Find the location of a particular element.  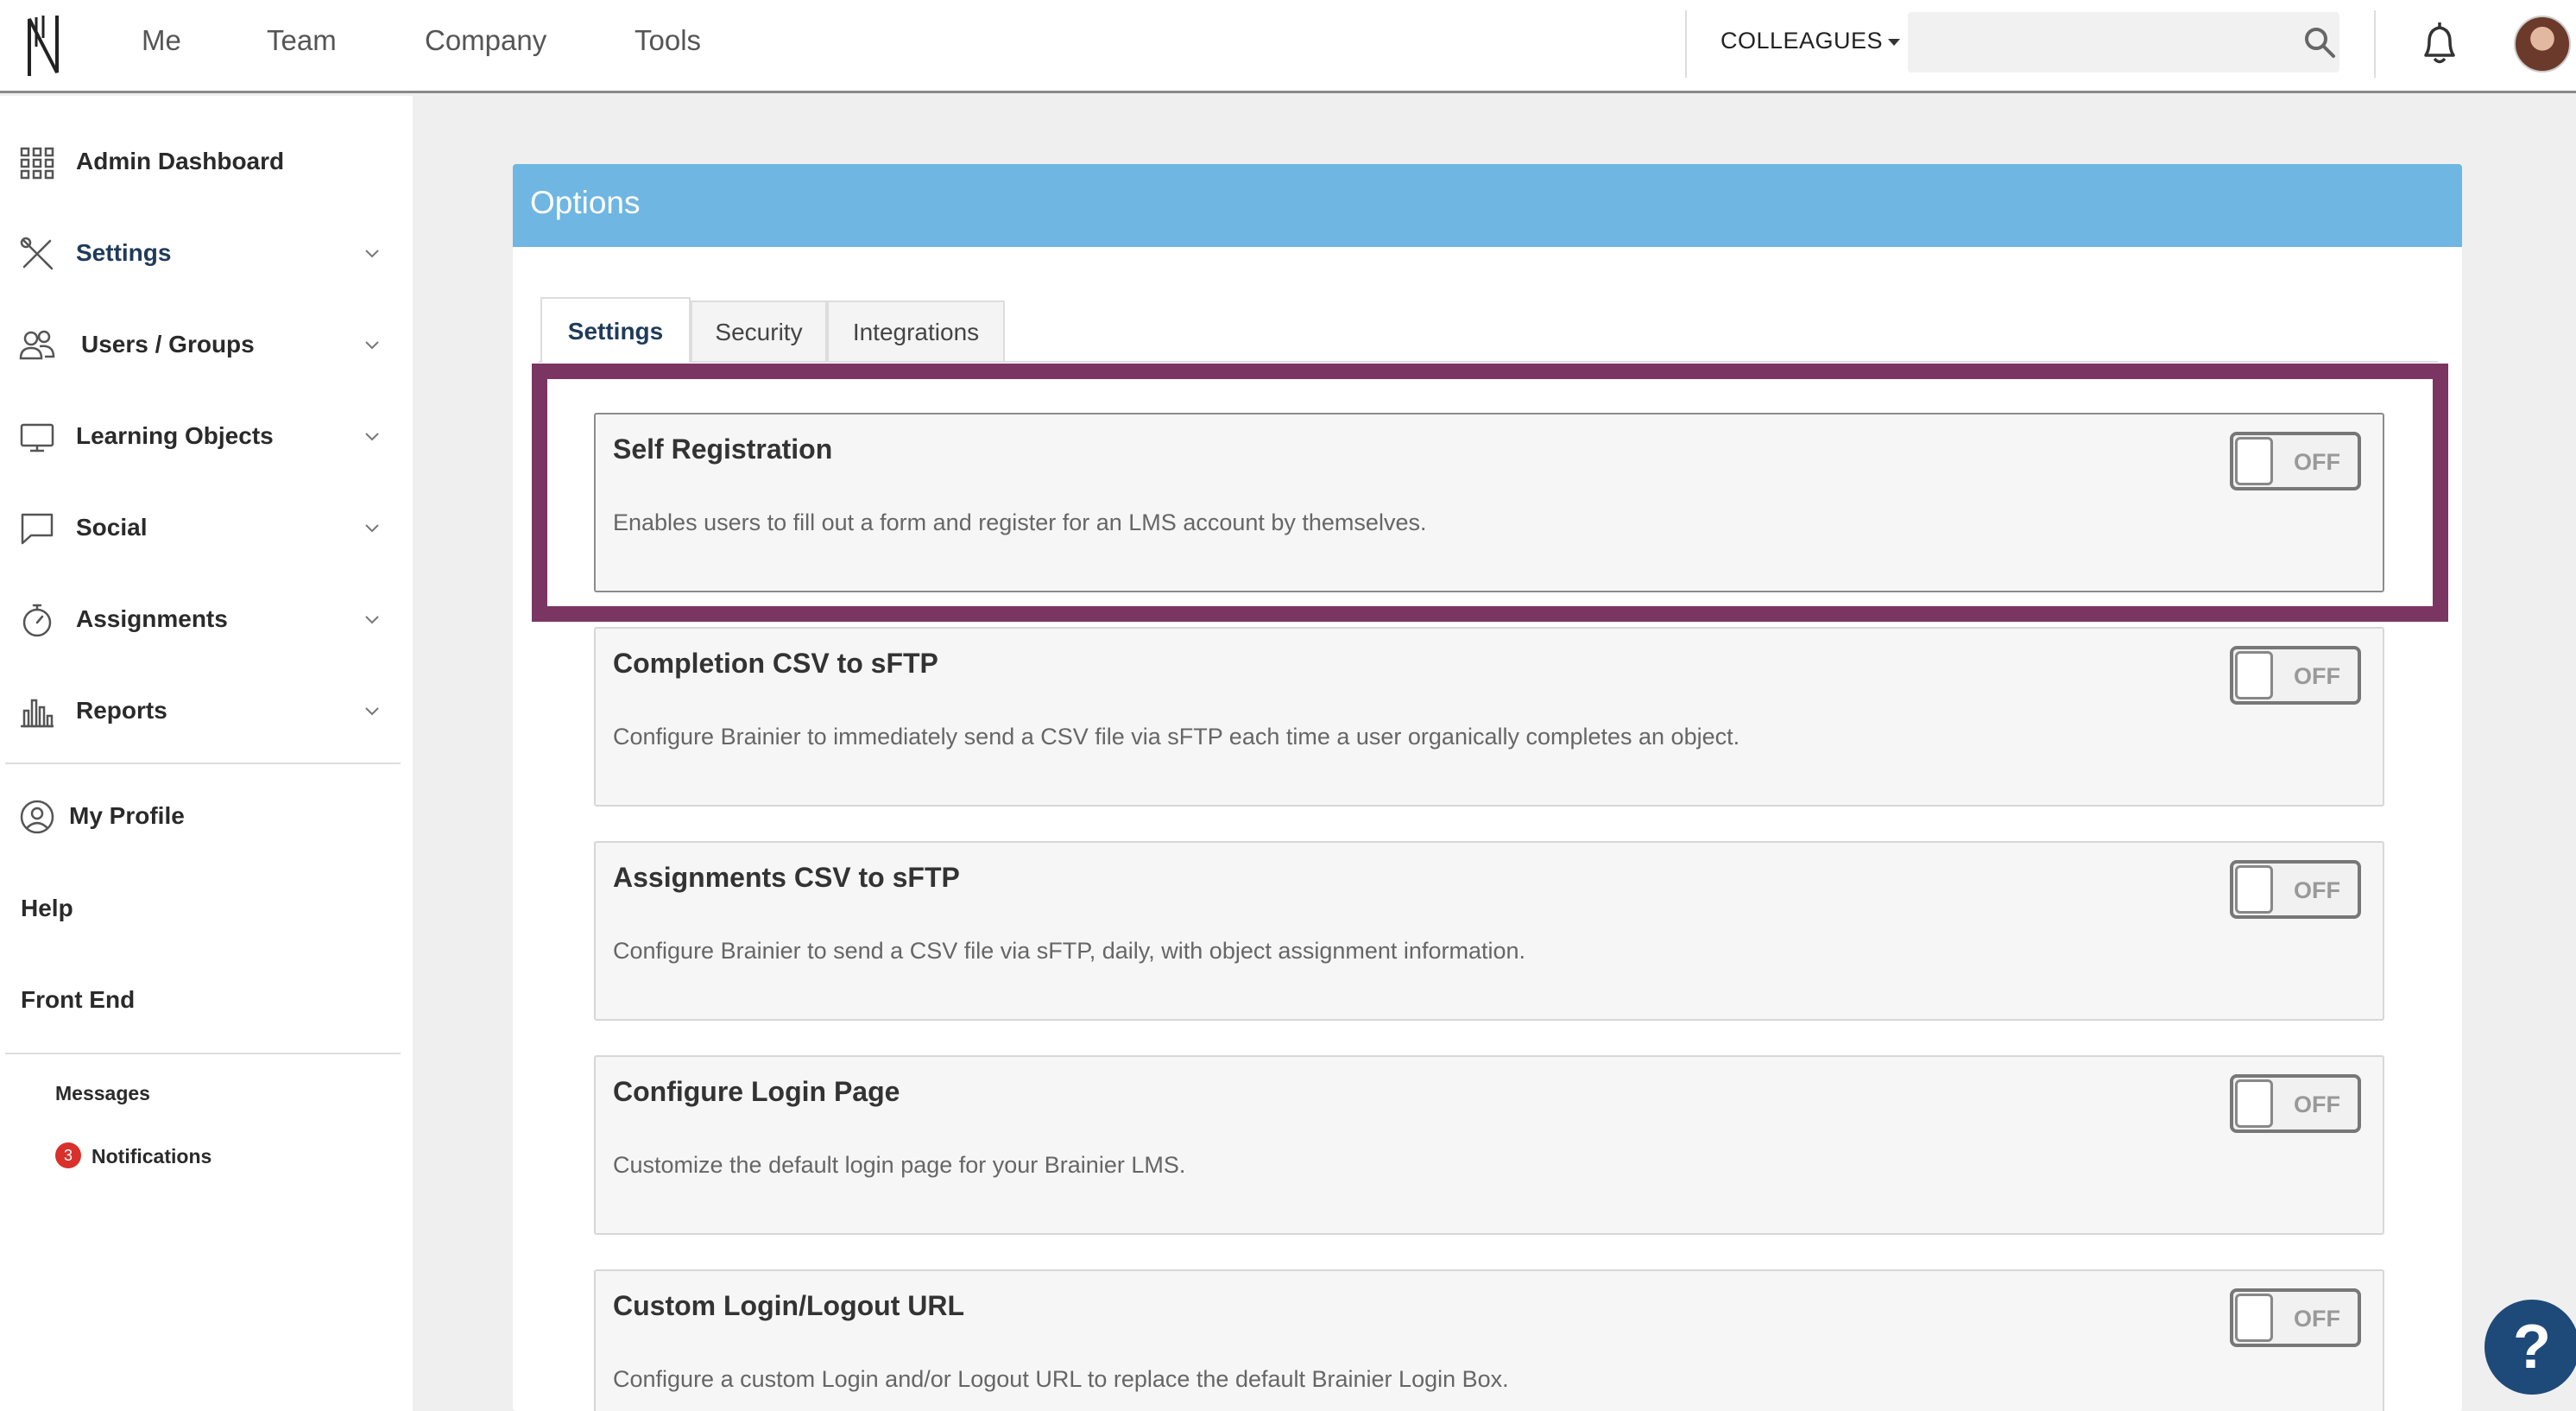

sidebar-item-label: Assignments is located at coordinates (152, 619).